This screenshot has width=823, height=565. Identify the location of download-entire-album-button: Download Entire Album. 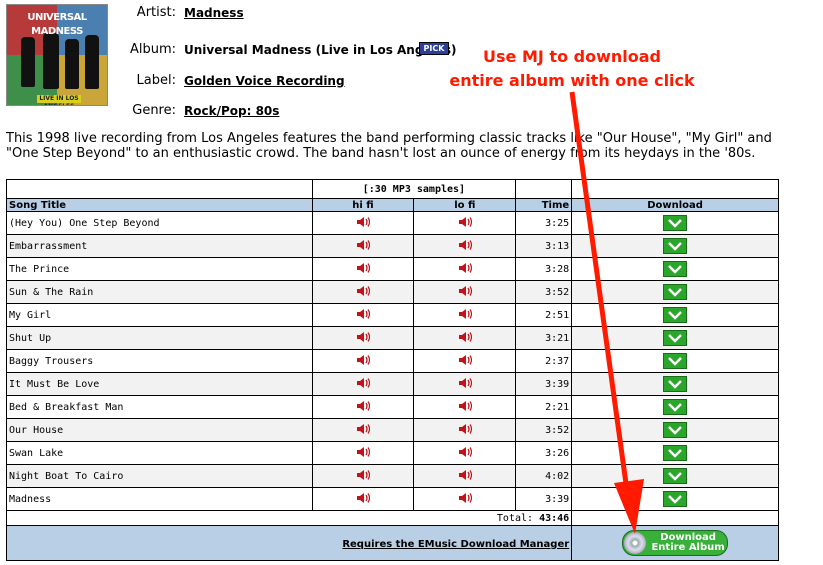
(675, 543).